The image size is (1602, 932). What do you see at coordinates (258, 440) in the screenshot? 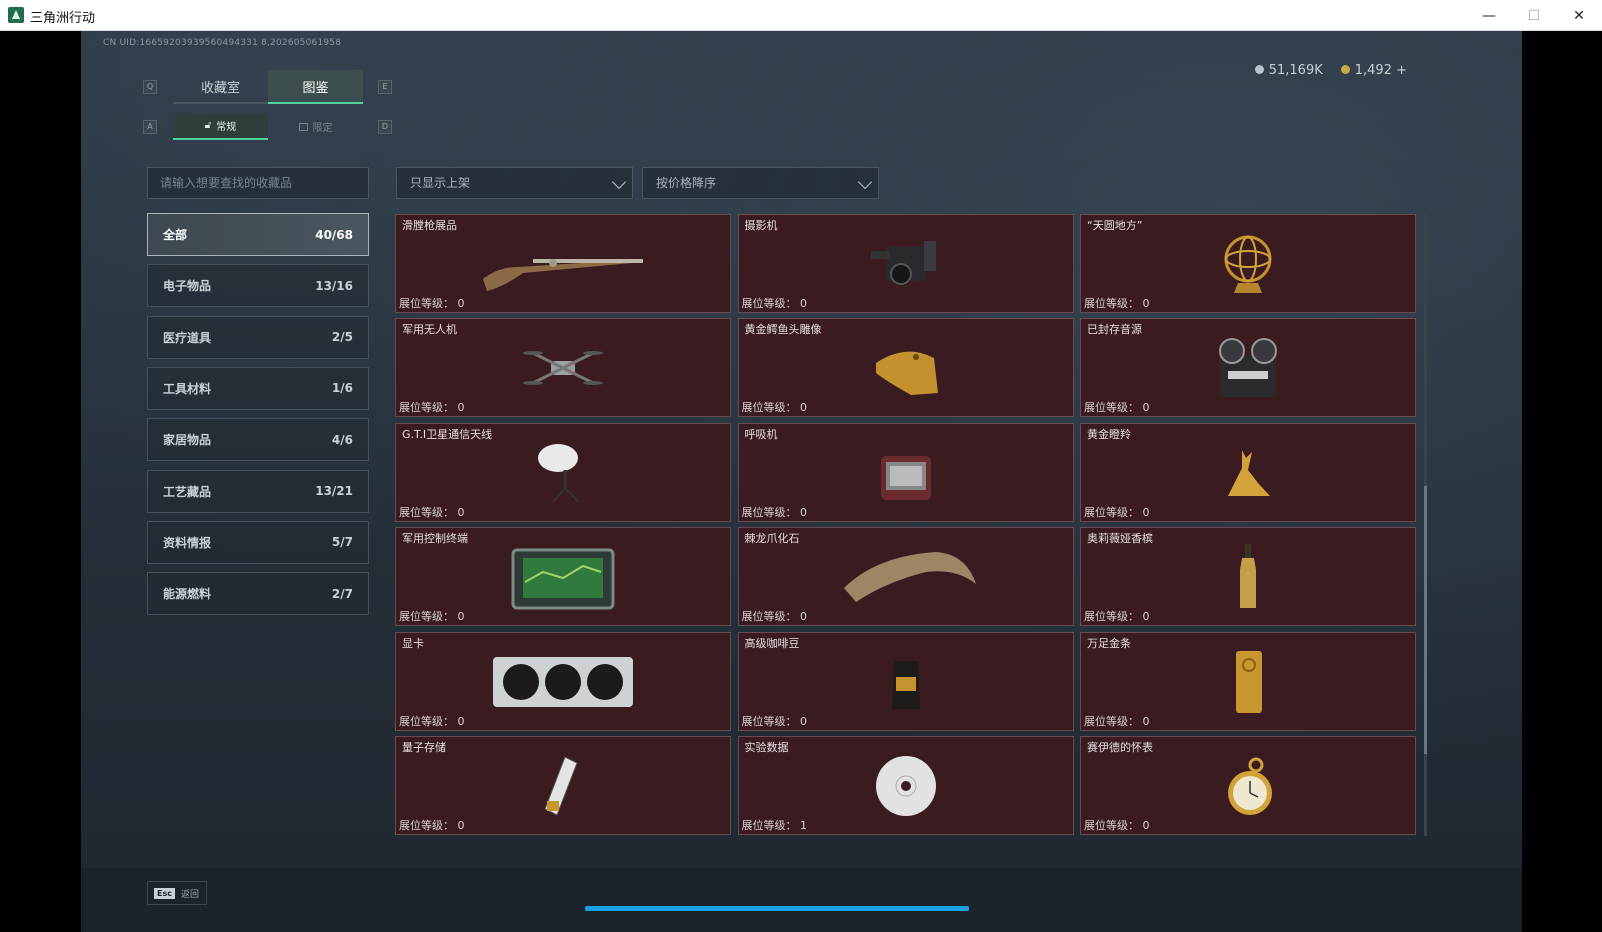
I see `category-item: 家居物品 4/6` at bounding box center [258, 440].